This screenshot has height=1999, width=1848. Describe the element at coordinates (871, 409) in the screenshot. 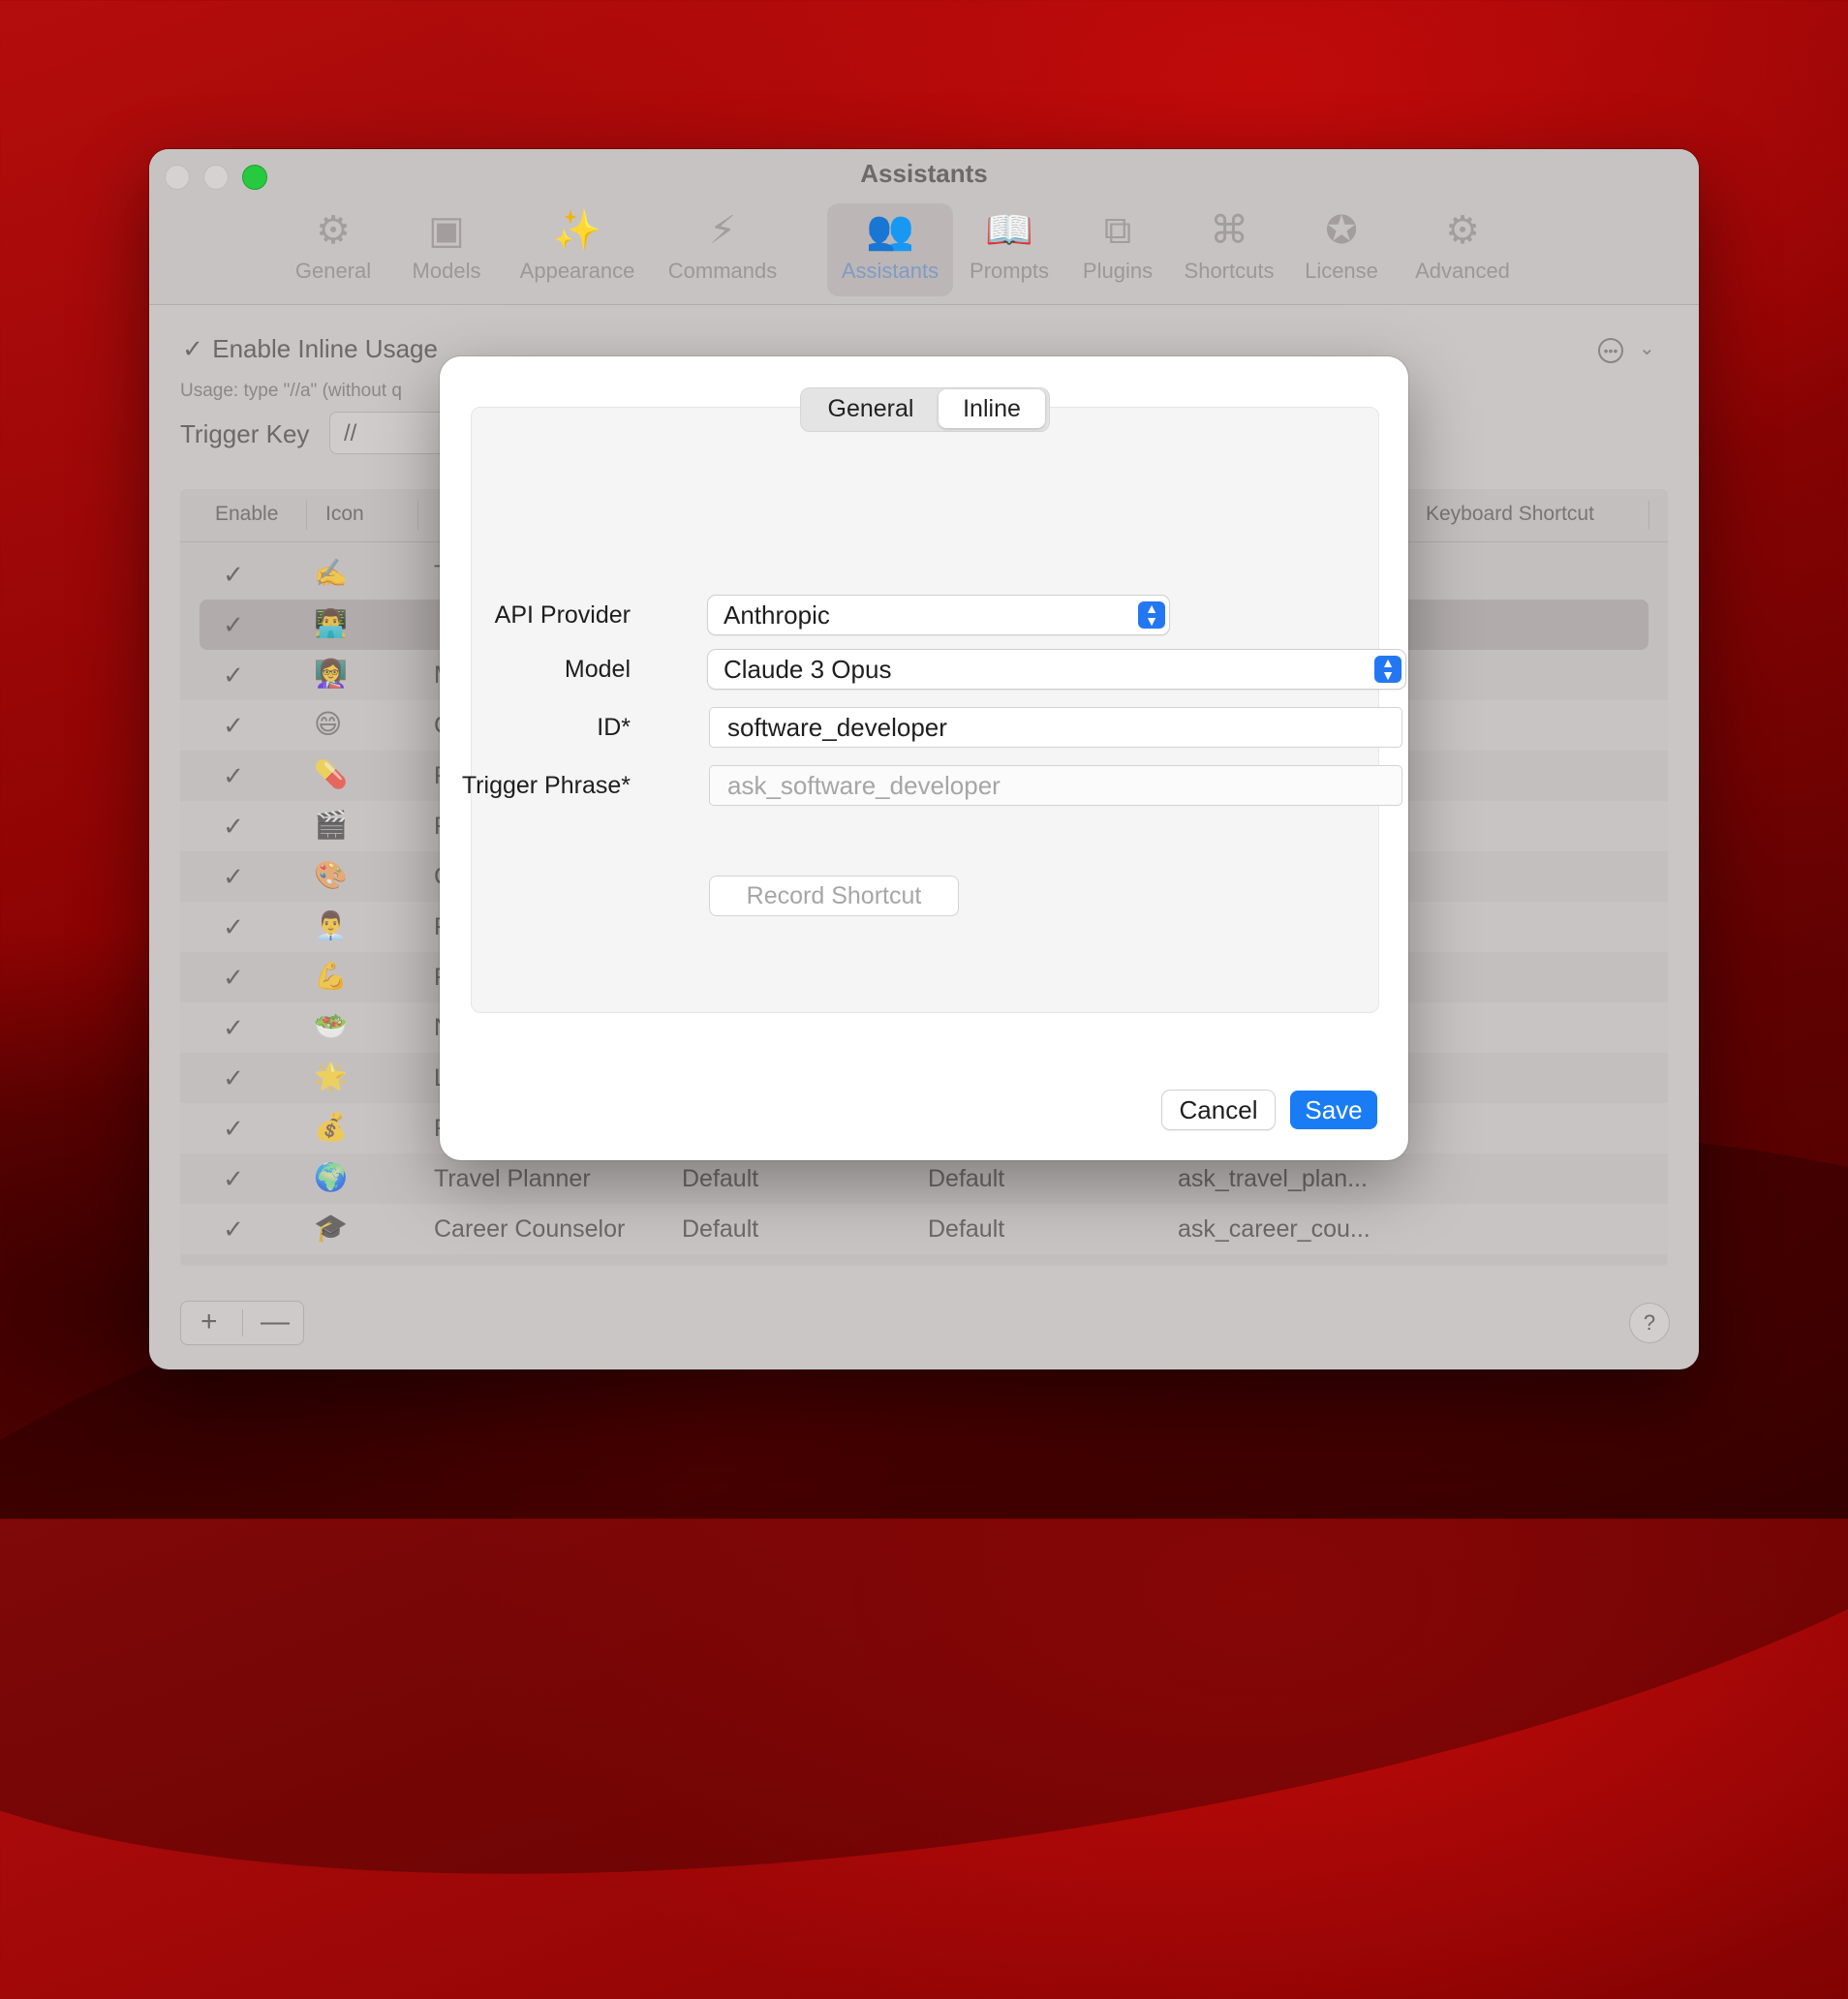

I see `dialog-tab-general: General` at that location.